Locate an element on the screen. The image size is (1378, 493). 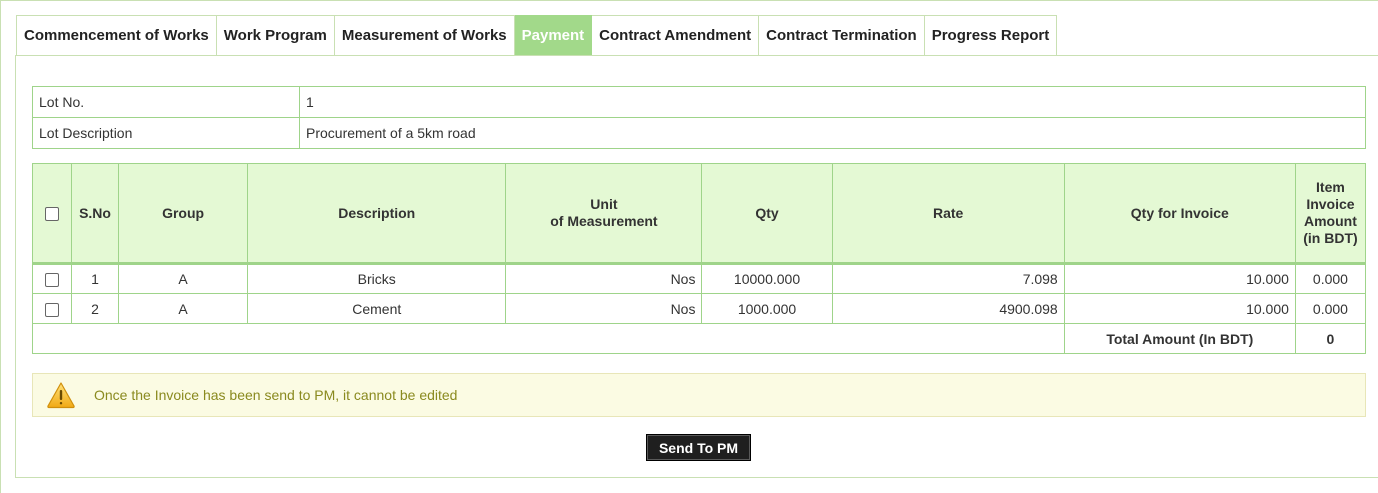
cell-qty: 1000.000 is located at coordinates (767, 308).